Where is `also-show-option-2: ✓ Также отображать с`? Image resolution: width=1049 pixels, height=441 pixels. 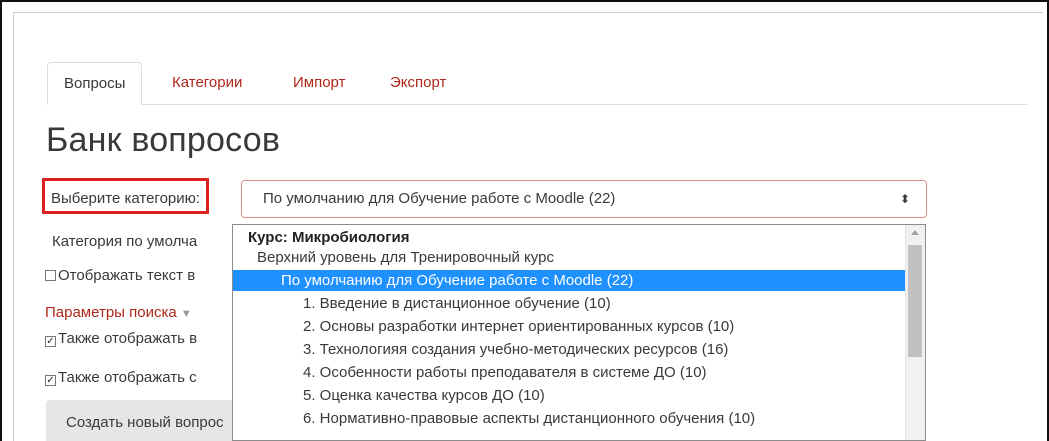 also-show-option-2: ✓ Также отображать с is located at coordinates (121, 377).